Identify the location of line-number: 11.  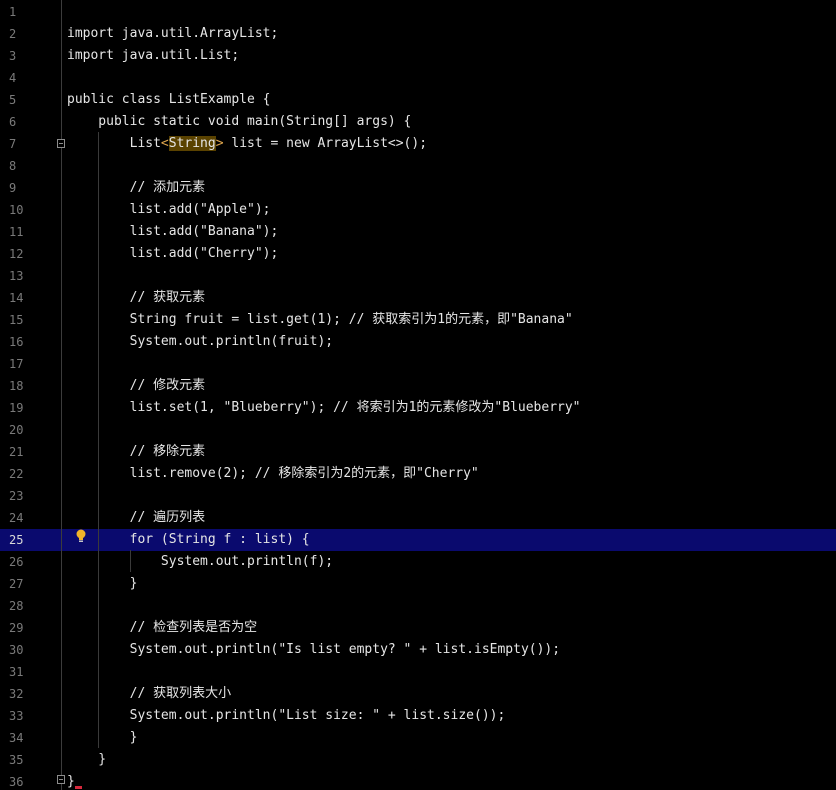
(24, 232).